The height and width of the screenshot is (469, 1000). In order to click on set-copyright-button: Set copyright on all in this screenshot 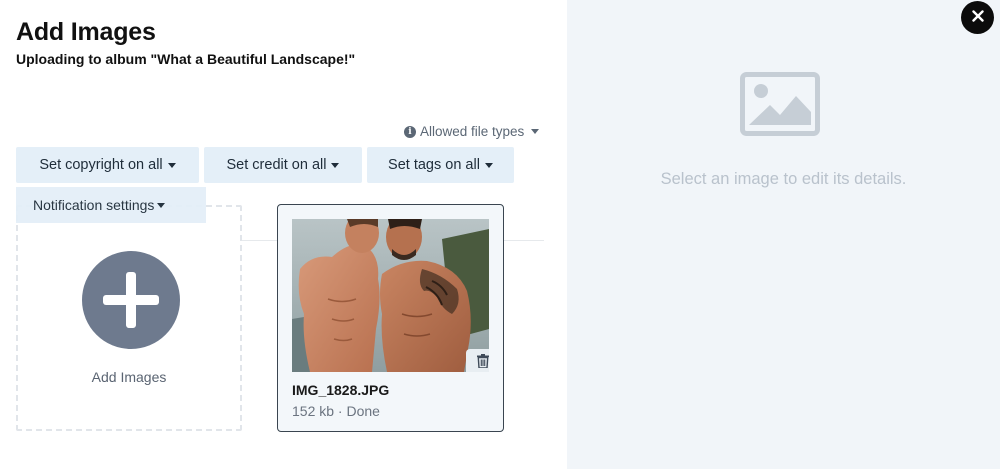, I will do `click(107, 165)`.